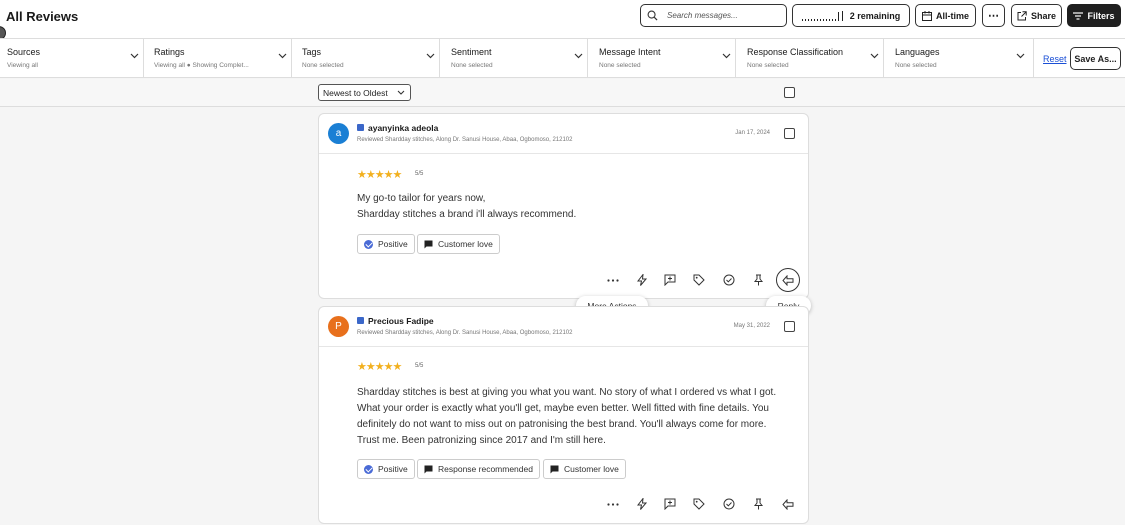  What do you see at coordinates (662, 58) in the screenshot?
I see `filter-message-intent: Message Intent None selected` at bounding box center [662, 58].